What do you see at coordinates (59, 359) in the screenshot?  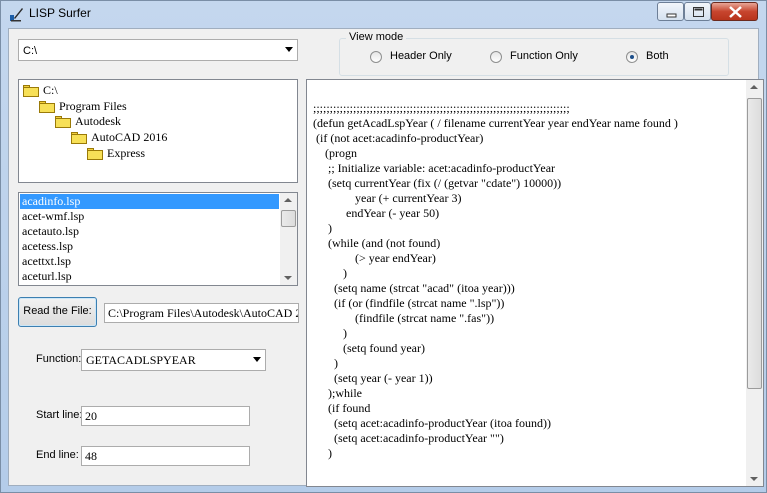 I see `function-label: Function:` at bounding box center [59, 359].